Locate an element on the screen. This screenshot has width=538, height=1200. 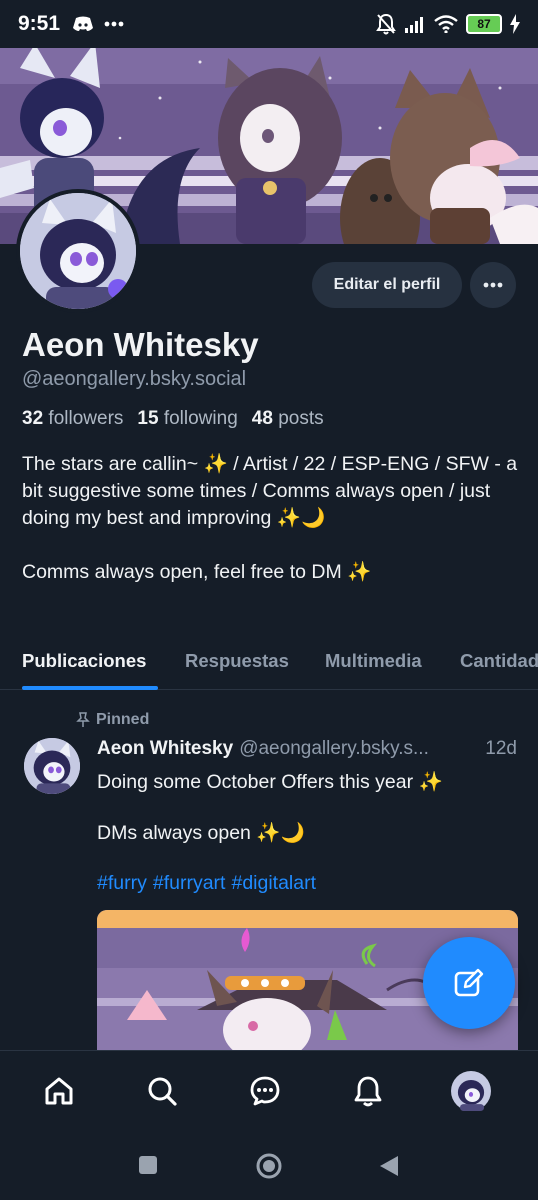
post-author-avatar is located at coordinates (52, 766).